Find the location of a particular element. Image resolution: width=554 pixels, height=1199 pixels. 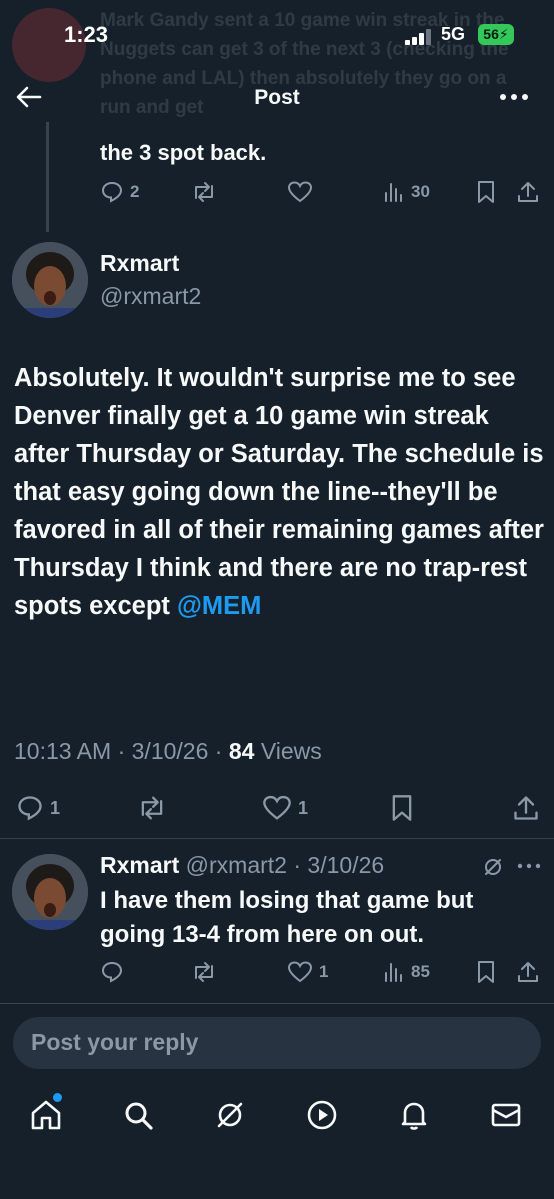

home-indicator-area is located at coordinates (277, 1174).